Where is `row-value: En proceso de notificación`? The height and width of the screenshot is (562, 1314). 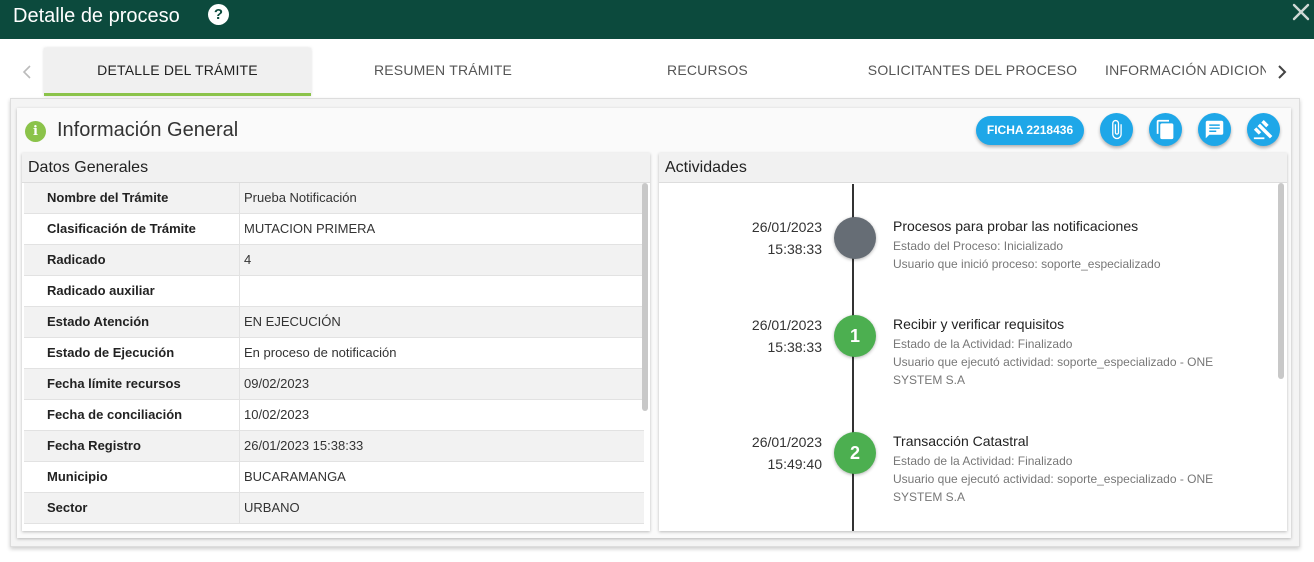 row-value: En proceso de notificación is located at coordinates (320, 352).